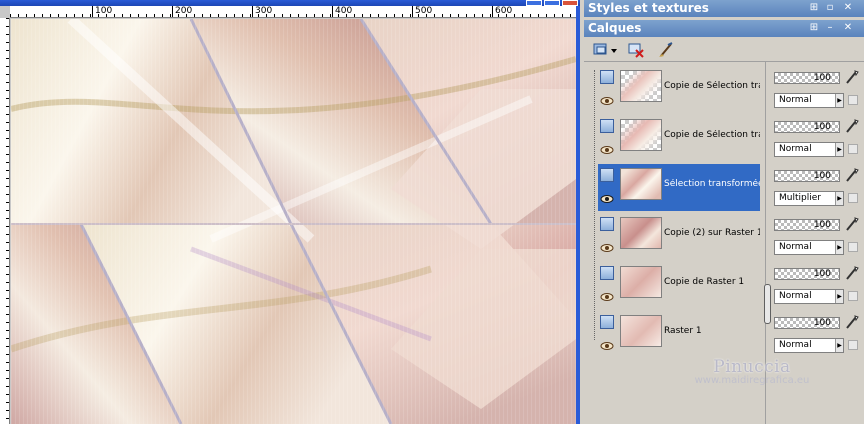 The width and height of the screenshot is (864, 424). Describe the element at coordinates (724, 50) in the screenshot. I see `layers-toolbar` at that location.